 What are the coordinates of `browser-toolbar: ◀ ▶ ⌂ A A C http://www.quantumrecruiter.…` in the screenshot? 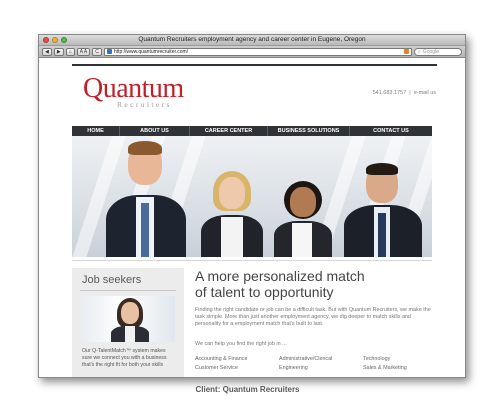 It's located at (252, 52).